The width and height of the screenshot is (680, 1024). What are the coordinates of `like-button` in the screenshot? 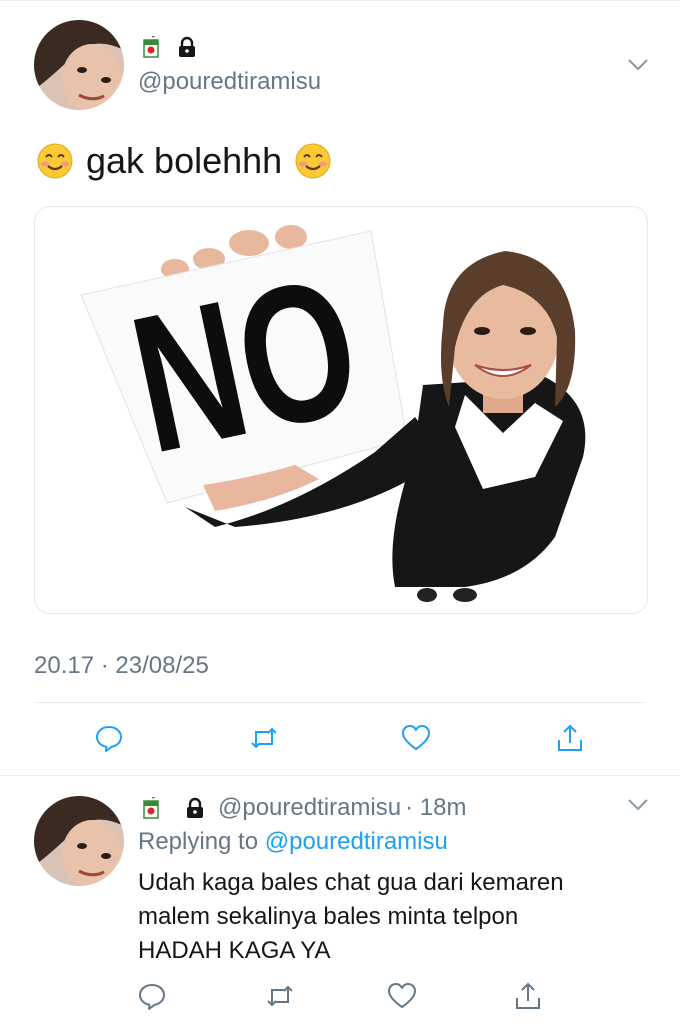 It's located at (416, 738).